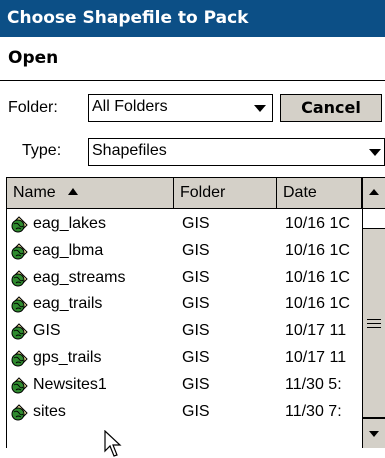 The image size is (385, 458). I want to click on scroll-up-button, so click(374, 193).